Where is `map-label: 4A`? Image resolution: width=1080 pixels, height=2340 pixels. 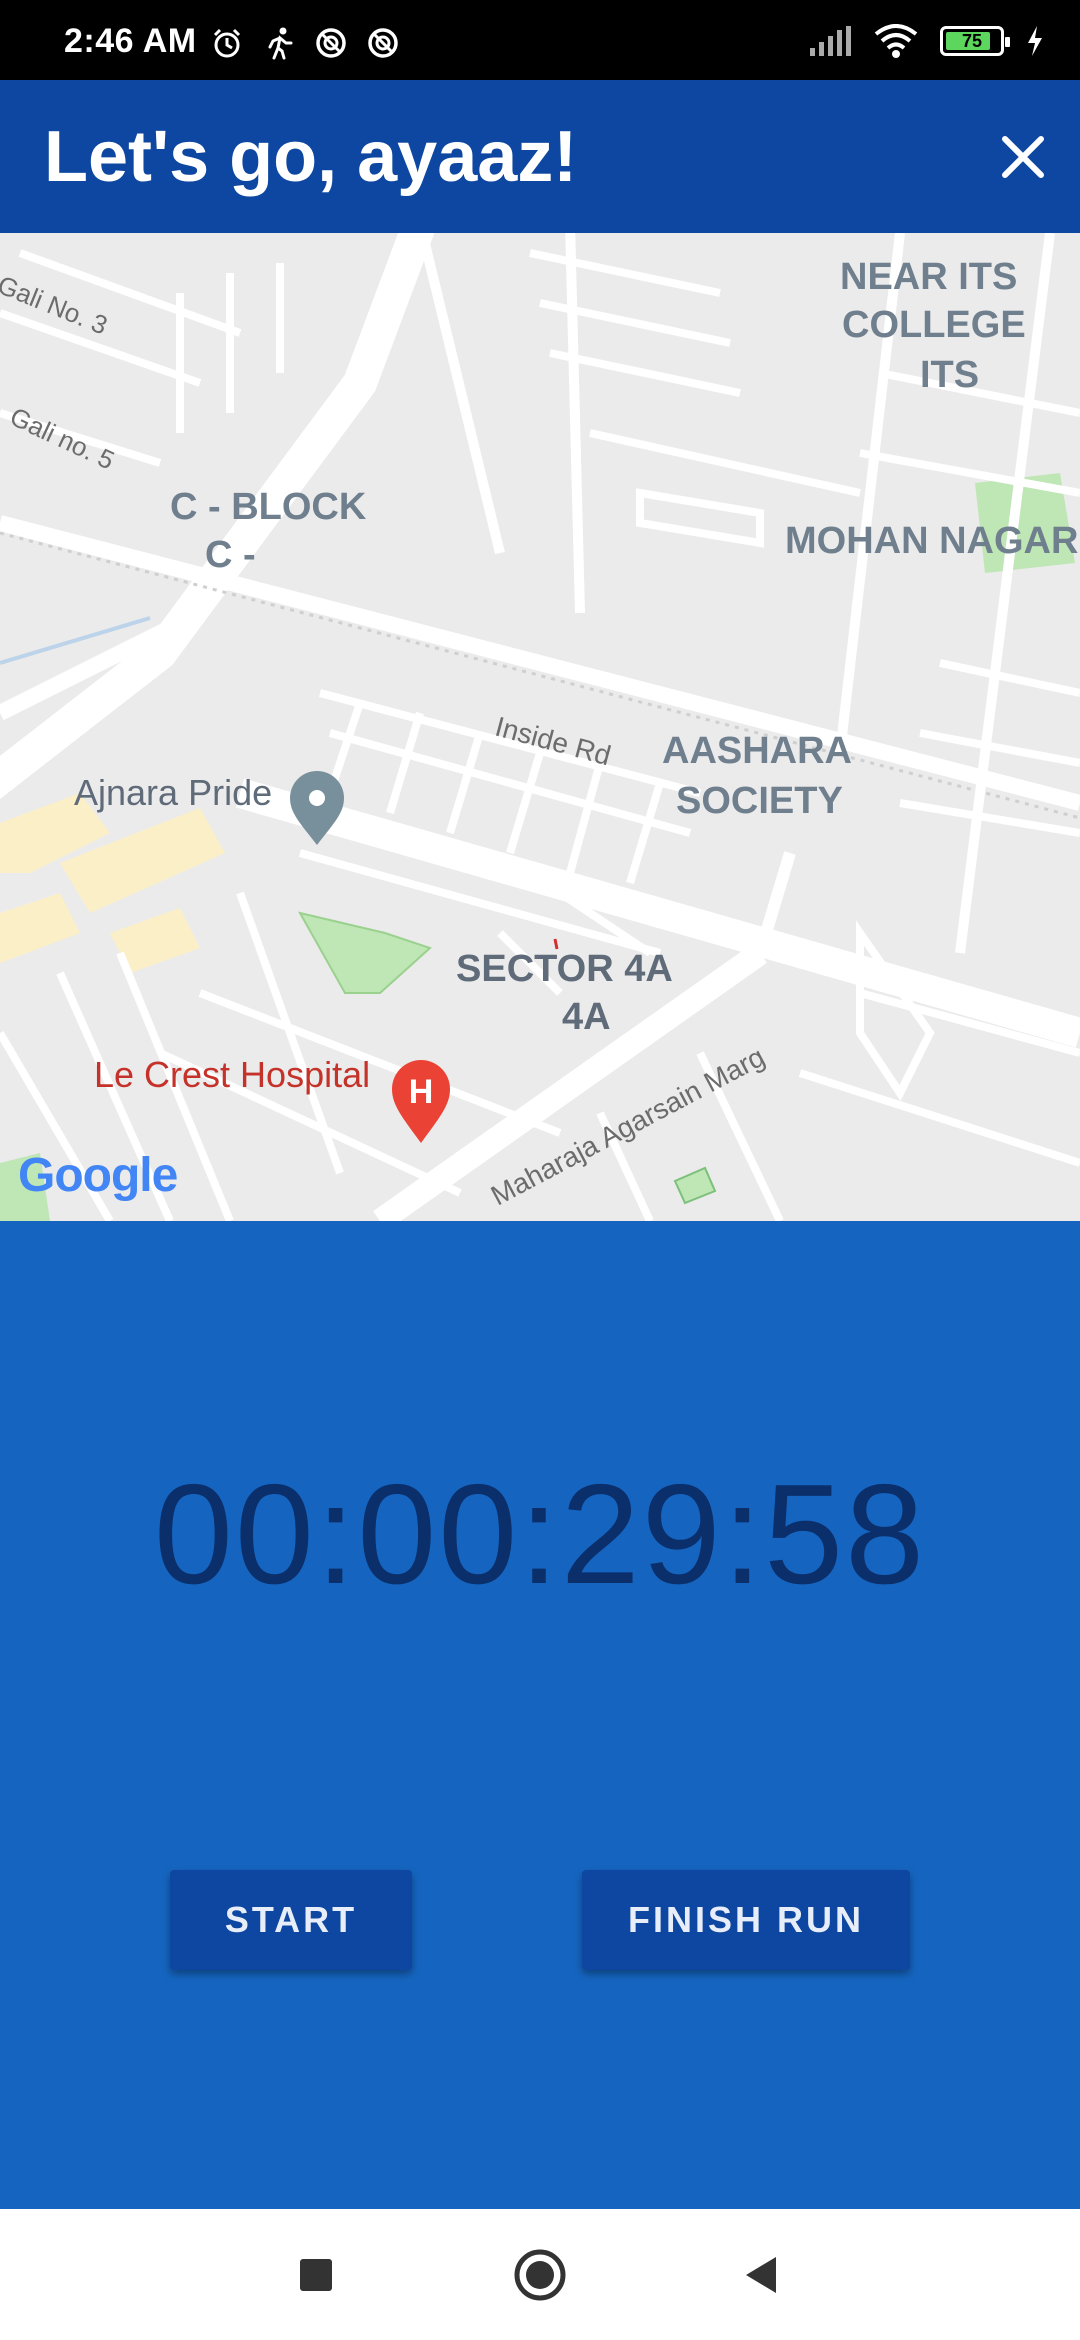
map-label: 4A is located at coordinates (586, 1017).